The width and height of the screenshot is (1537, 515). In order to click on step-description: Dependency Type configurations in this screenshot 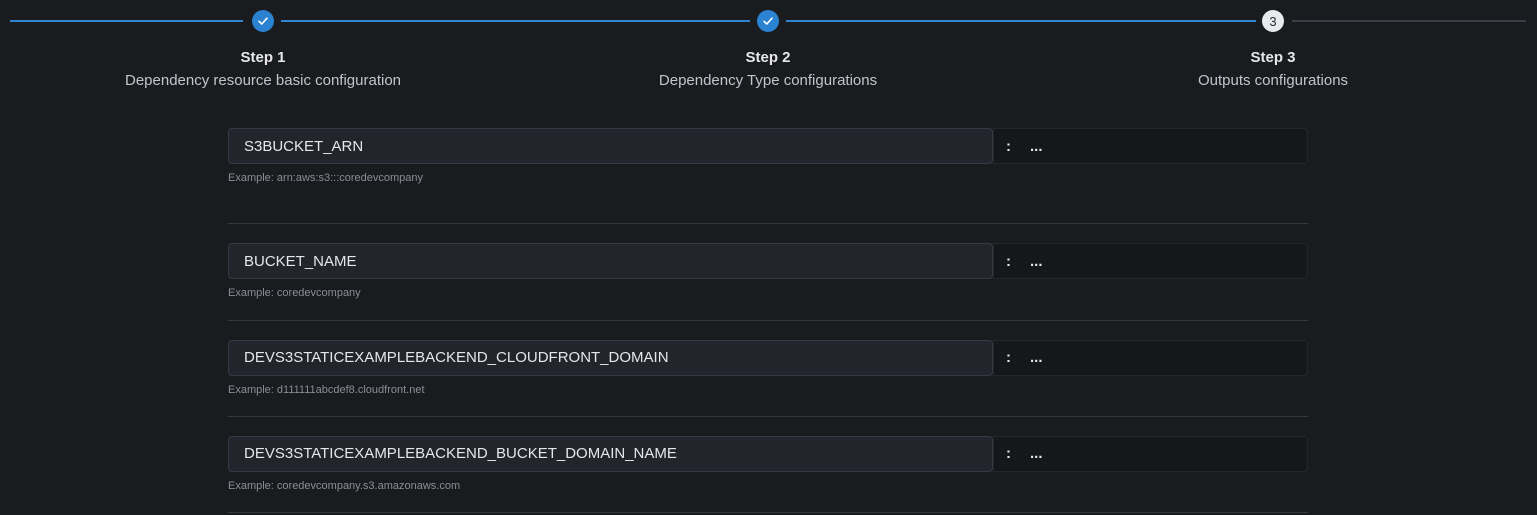, I will do `click(768, 80)`.